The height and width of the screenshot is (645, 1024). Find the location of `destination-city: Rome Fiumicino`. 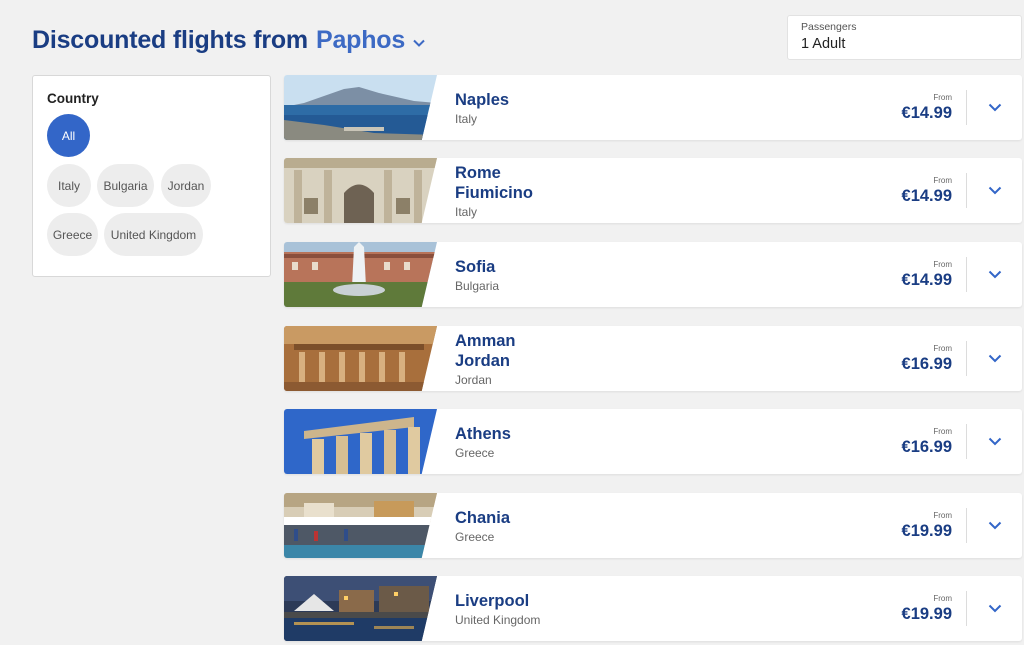

destination-city: Rome Fiumicino is located at coordinates (494, 182).